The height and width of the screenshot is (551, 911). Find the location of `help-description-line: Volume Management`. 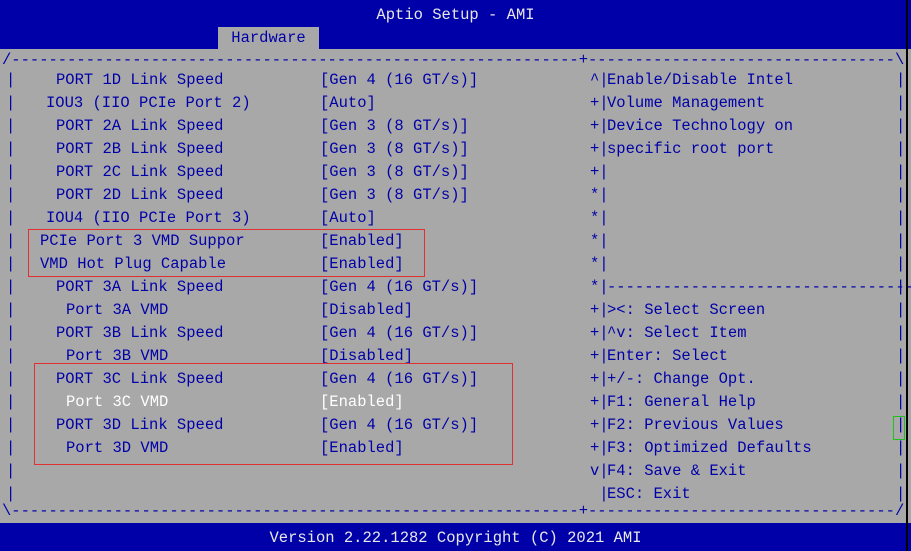

help-description-line: Volume Management is located at coordinates (686, 103).